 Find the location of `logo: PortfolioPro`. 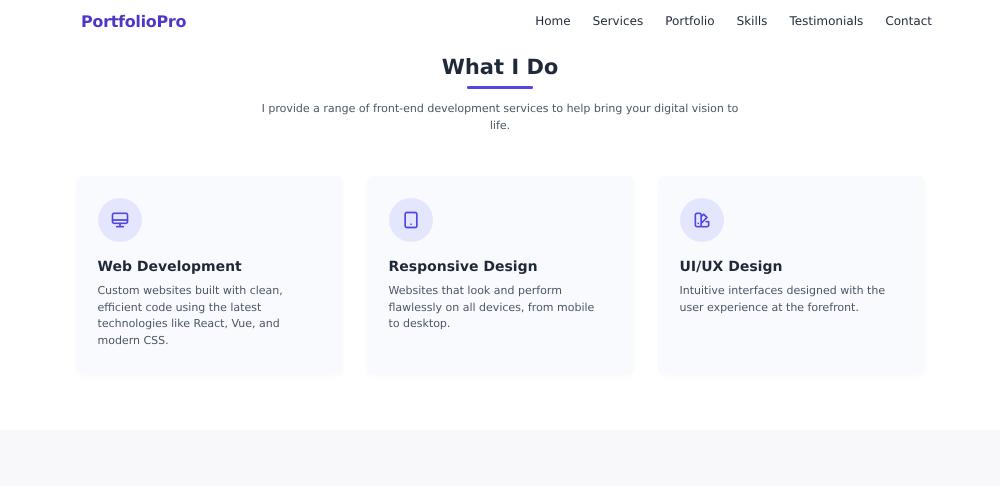

logo: PortfolioPro is located at coordinates (133, 21).